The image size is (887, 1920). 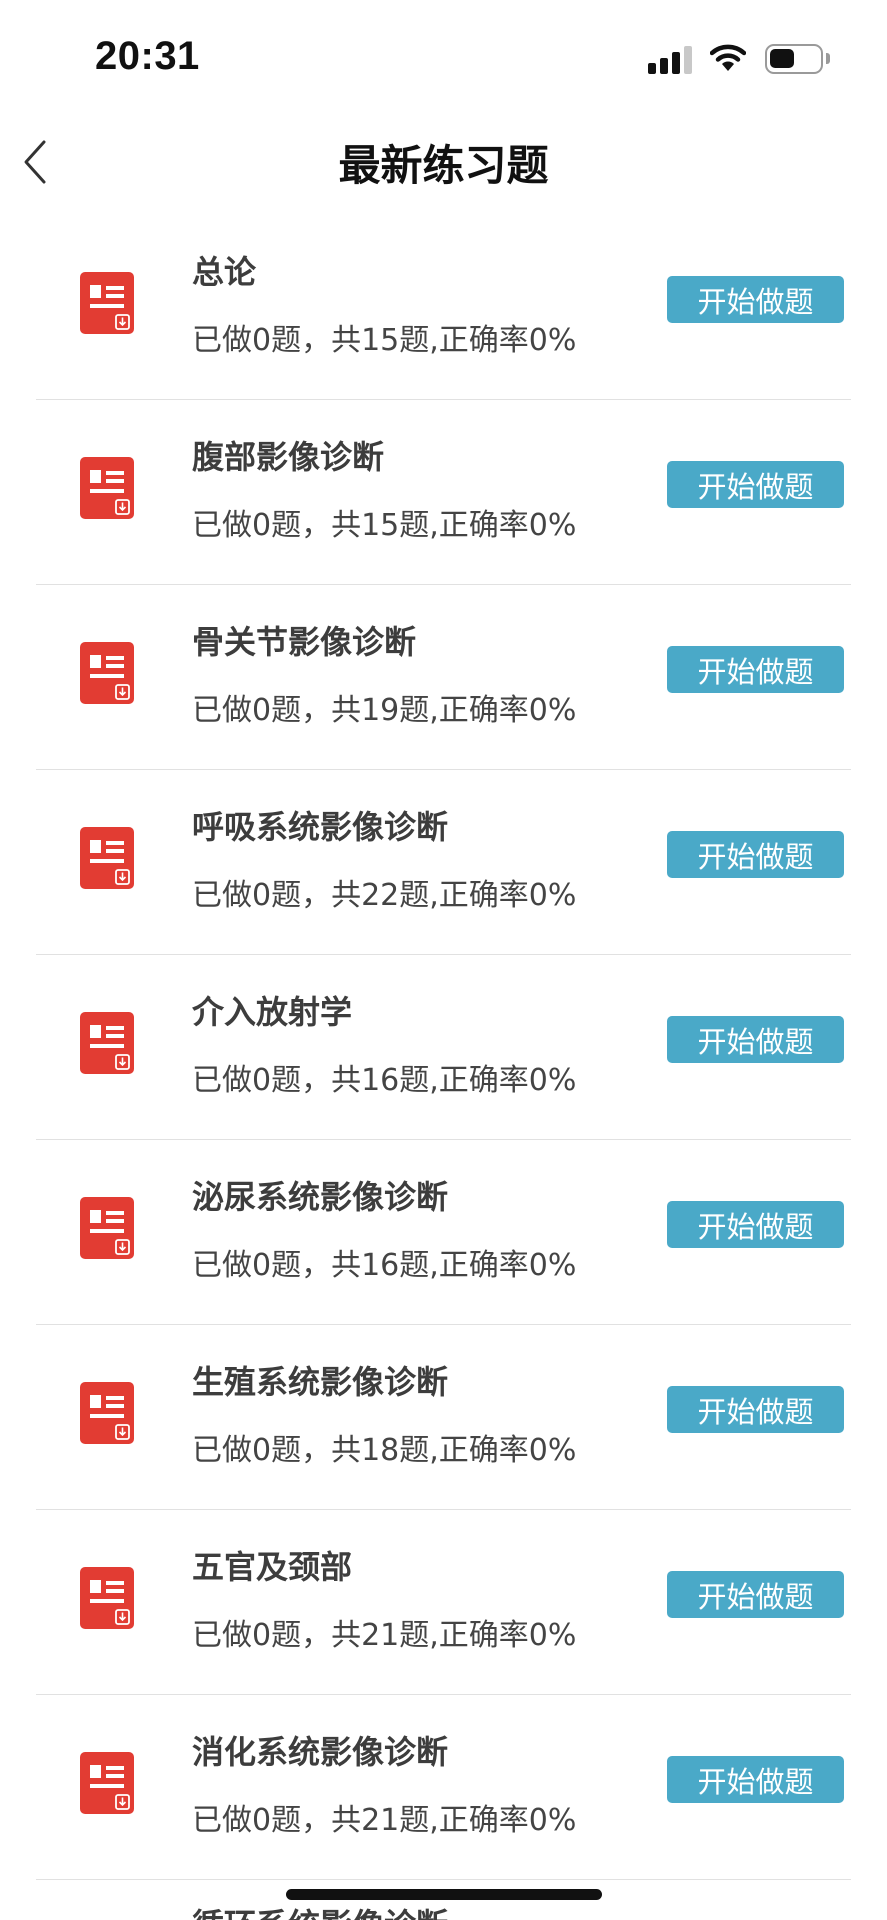 What do you see at coordinates (782, 58) in the screenshot?
I see `battery-level` at bounding box center [782, 58].